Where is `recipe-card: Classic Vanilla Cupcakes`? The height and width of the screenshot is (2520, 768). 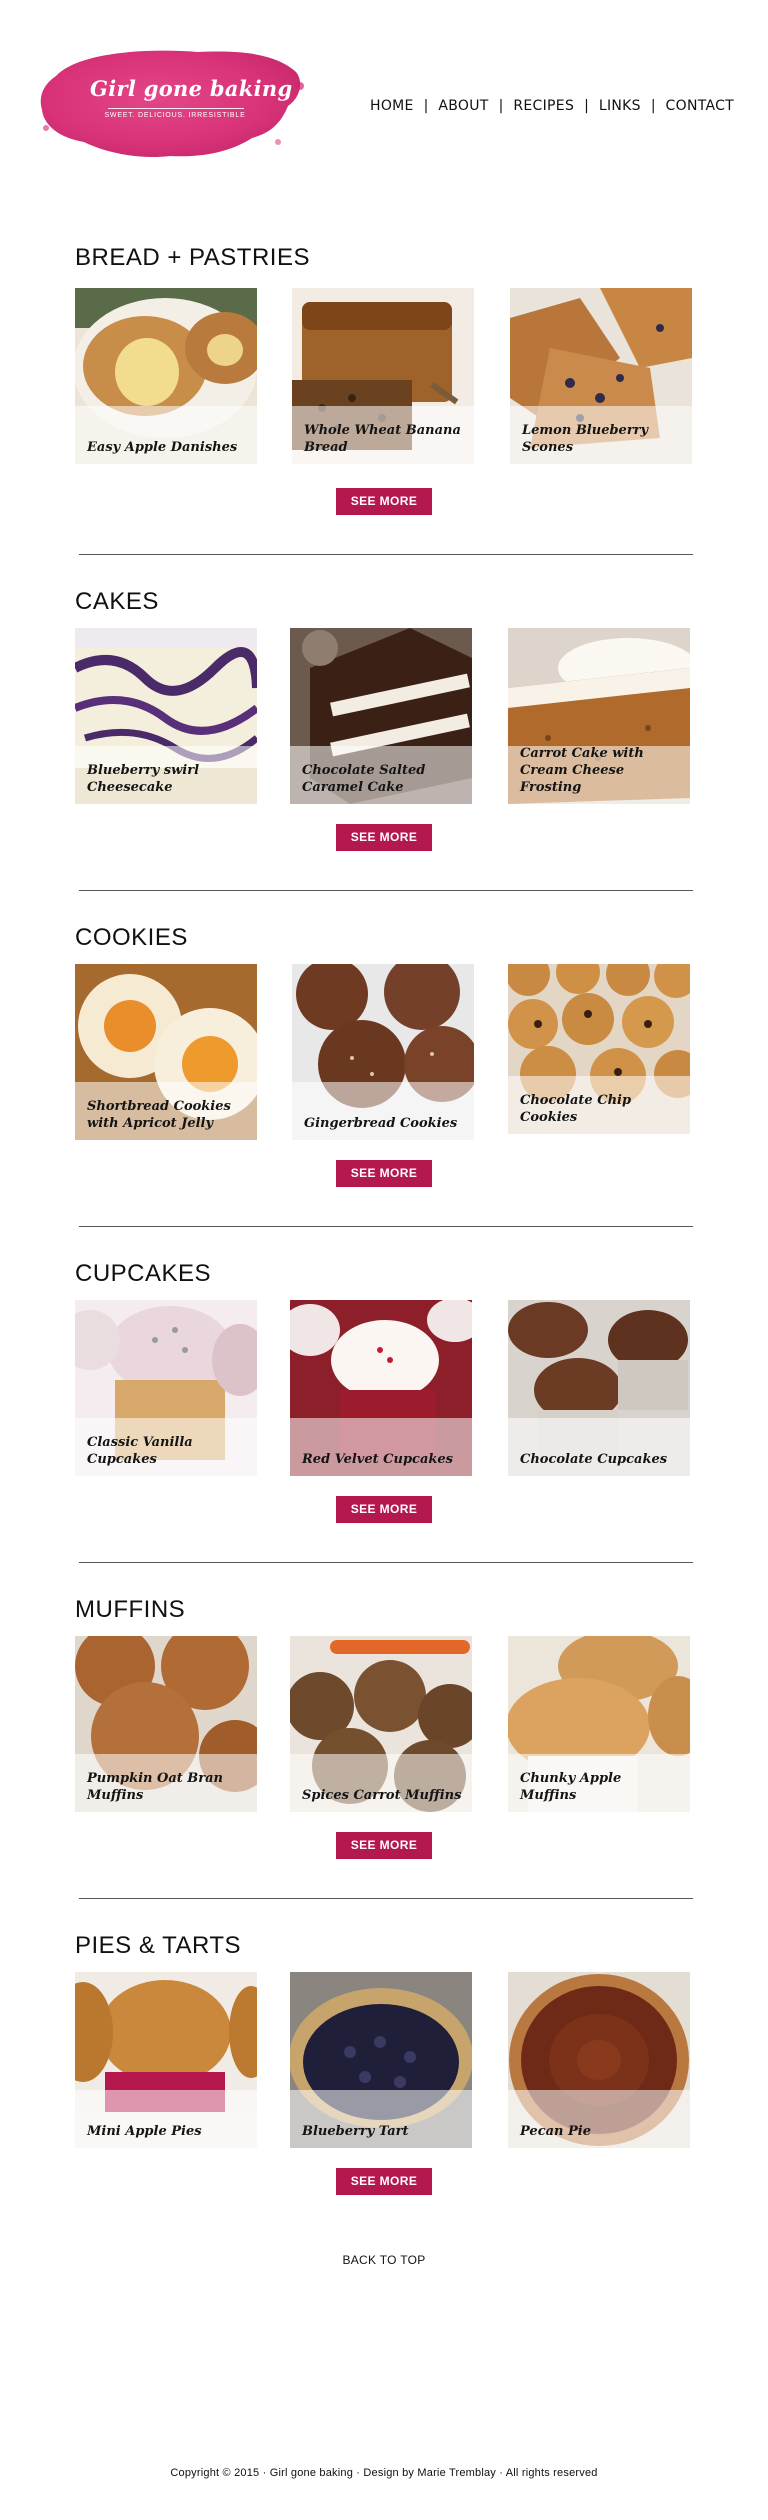 recipe-card: Classic Vanilla Cupcakes is located at coordinates (166, 1388).